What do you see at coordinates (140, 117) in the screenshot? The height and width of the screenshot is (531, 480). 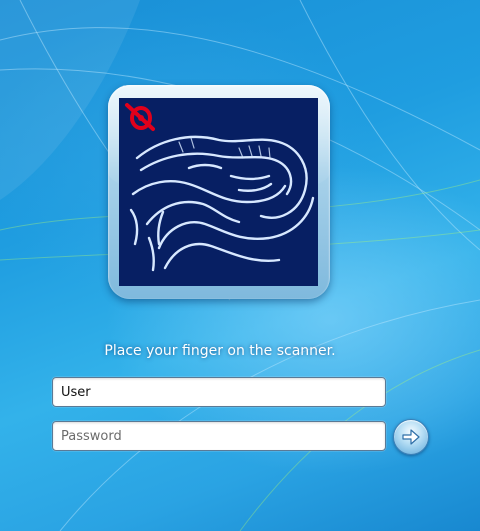 I see `scanner-brand-badge-icon` at bounding box center [140, 117].